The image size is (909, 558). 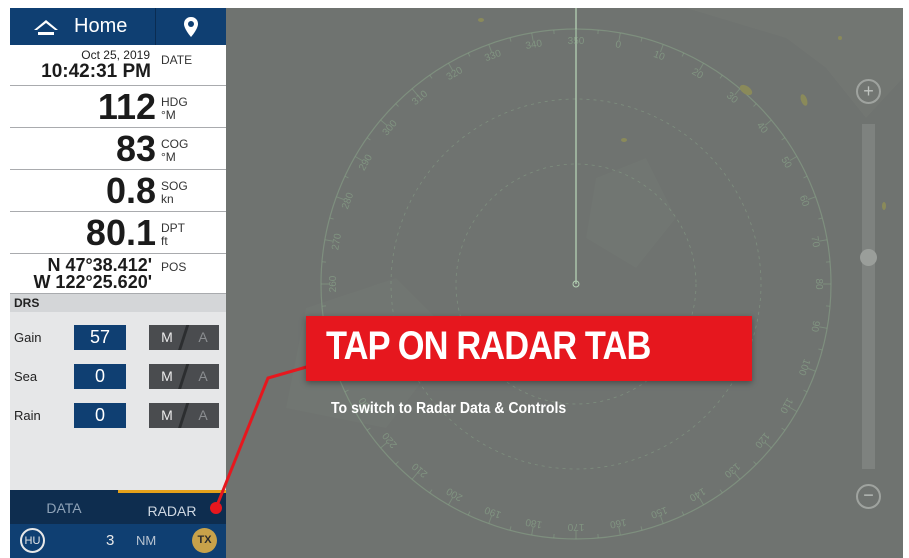 What do you see at coordinates (216, 508) in the screenshot?
I see `annotation-dot` at bounding box center [216, 508].